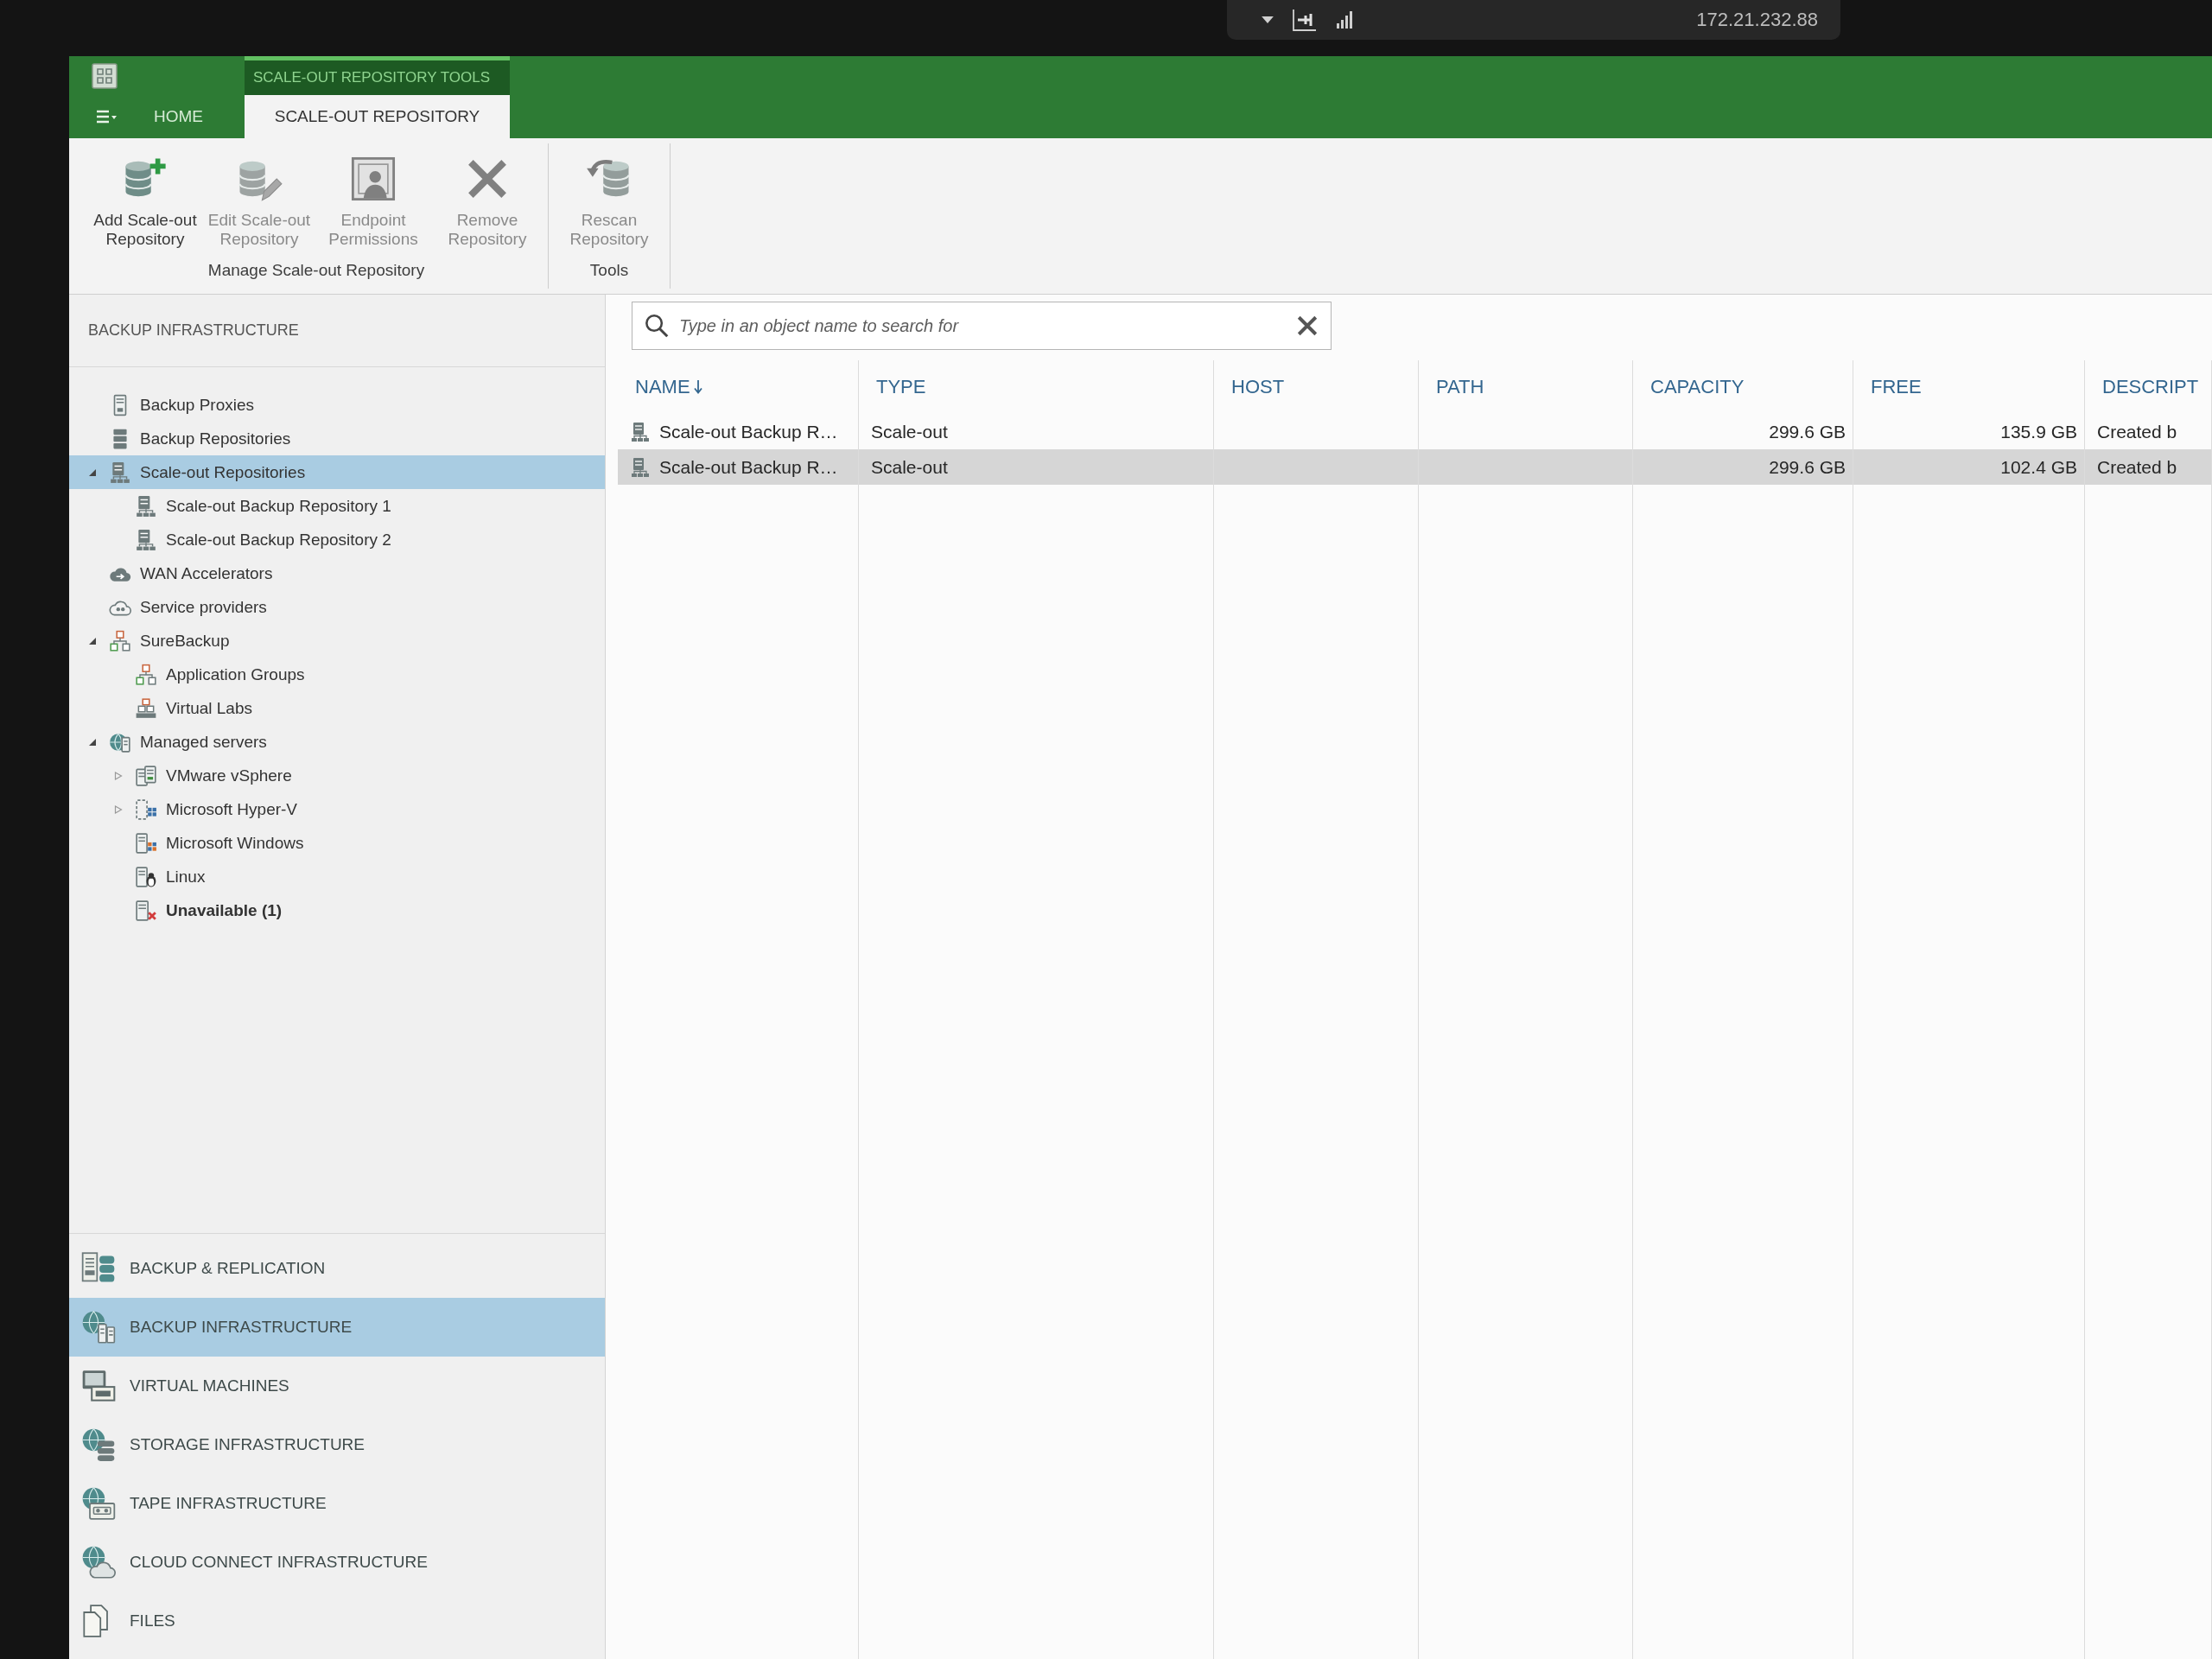 Image resolution: width=2212 pixels, height=1659 pixels. I want to click on search-field: Type in an object name to search for, so click(982, 326).